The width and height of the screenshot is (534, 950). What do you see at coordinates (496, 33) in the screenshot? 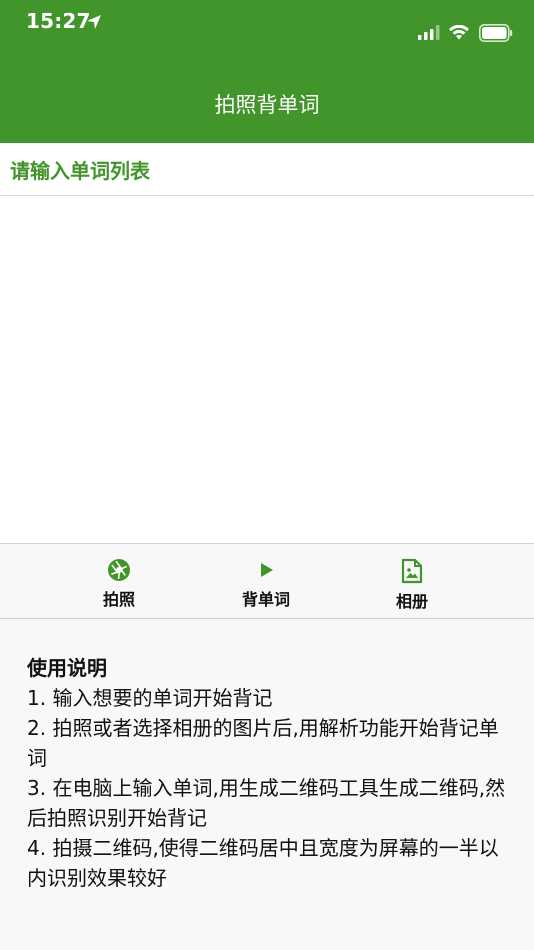
I see `battery-icon` at bounding box center [496, 33].